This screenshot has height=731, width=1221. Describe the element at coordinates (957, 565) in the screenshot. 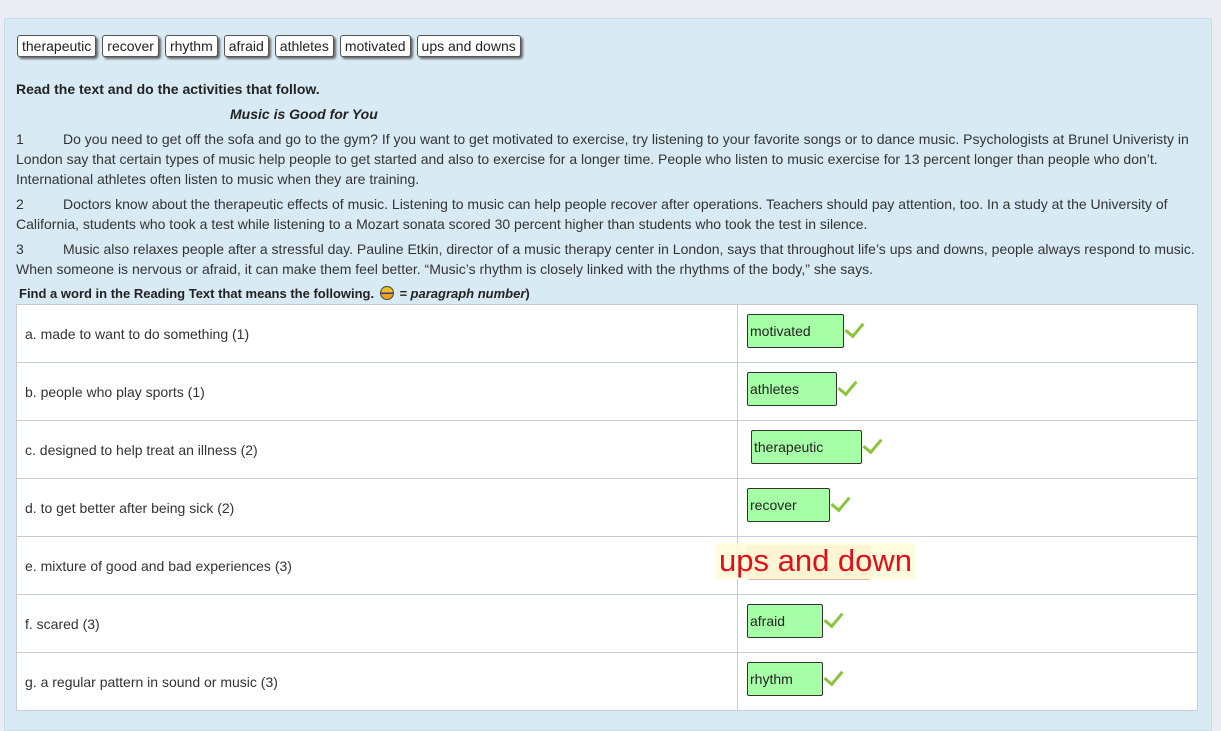

I see `answer-cell: ups and down` at that location.